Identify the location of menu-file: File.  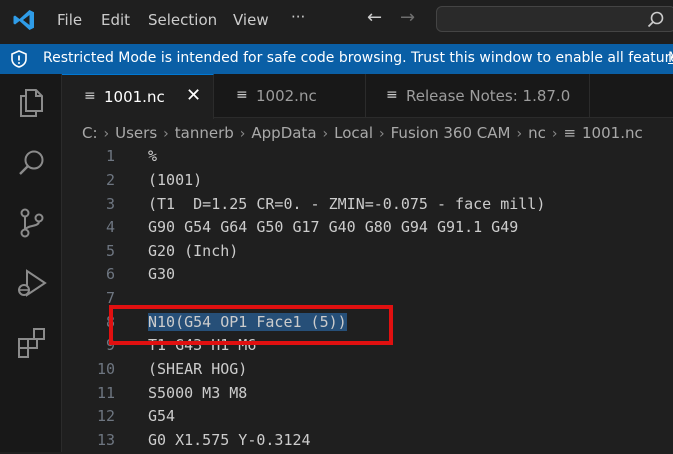
(69, 20).